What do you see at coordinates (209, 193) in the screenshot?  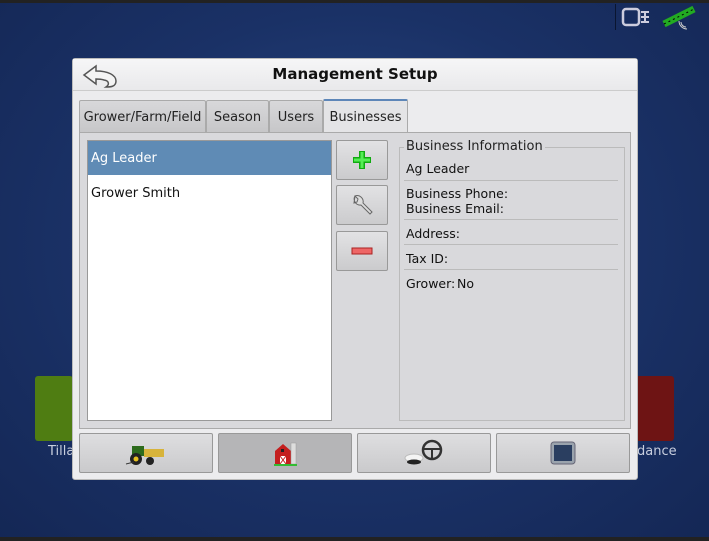 I see `list-item: Grower Smith` at bounding box center [209, 193].